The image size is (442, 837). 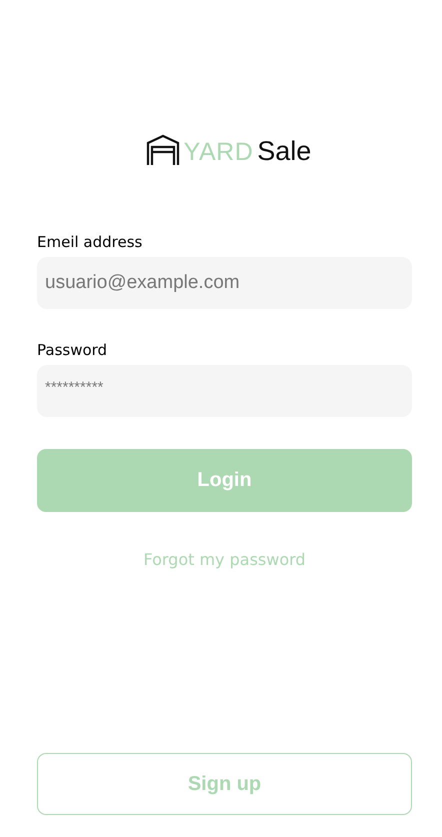 I want to click on login-button: Login, so click(x=224, y=480).